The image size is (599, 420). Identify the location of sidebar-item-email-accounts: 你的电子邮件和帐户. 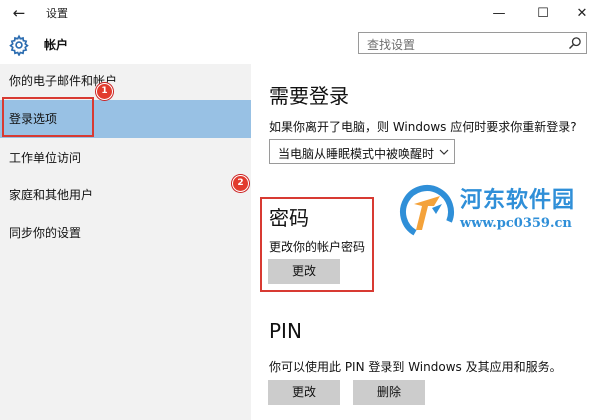
(125, 81).